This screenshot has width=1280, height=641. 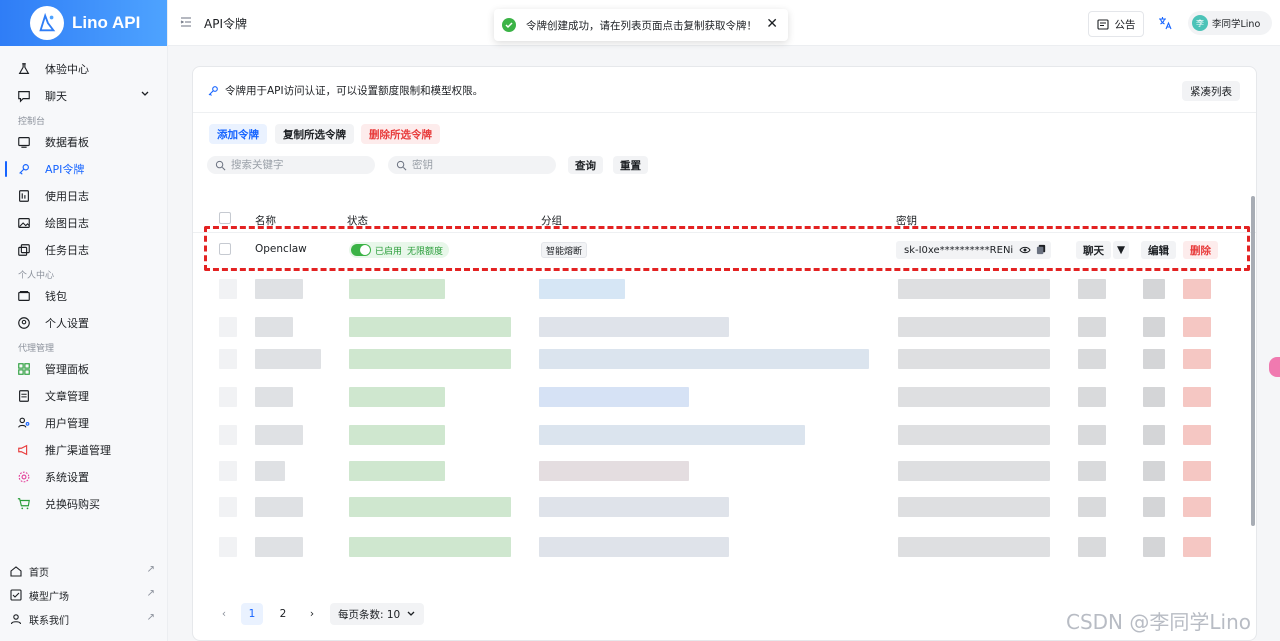 What do you see at coordinates (1158, 622) in the screenshot?
I see `watermark: CSDN @李同学Lino` at bounding box center [1158, 622].